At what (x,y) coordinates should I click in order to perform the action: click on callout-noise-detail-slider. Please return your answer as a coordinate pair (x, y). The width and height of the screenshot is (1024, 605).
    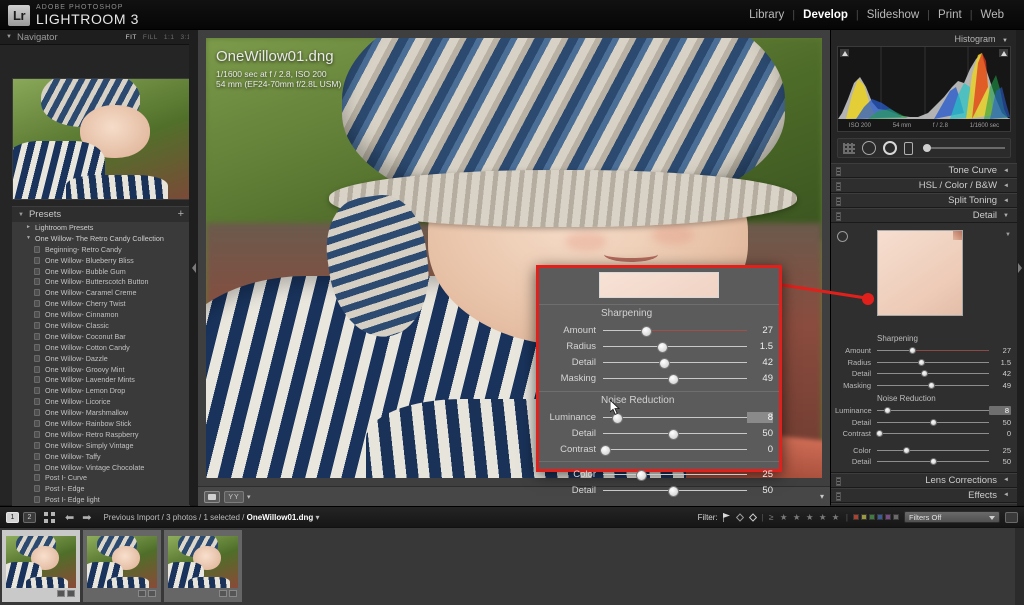
    Looking at the image, I should click on (675, 433).